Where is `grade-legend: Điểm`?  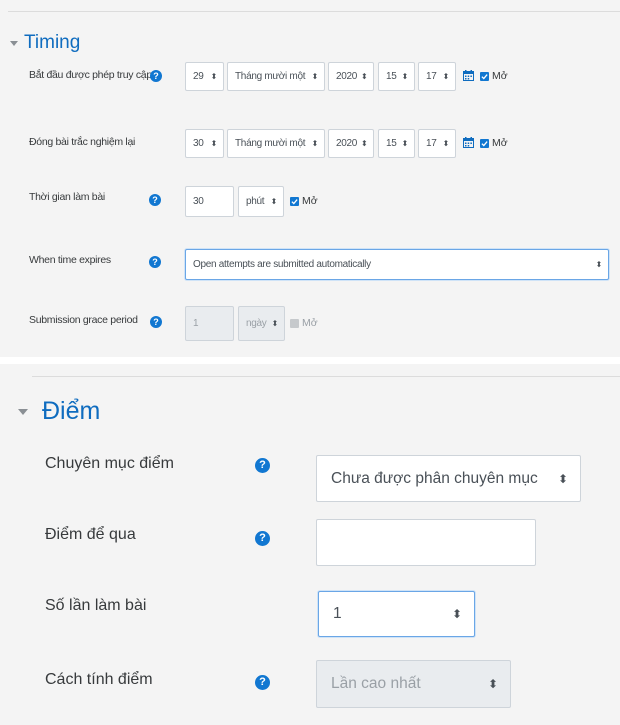
grade-legend: Điểm is located at coordinates (59, 411).